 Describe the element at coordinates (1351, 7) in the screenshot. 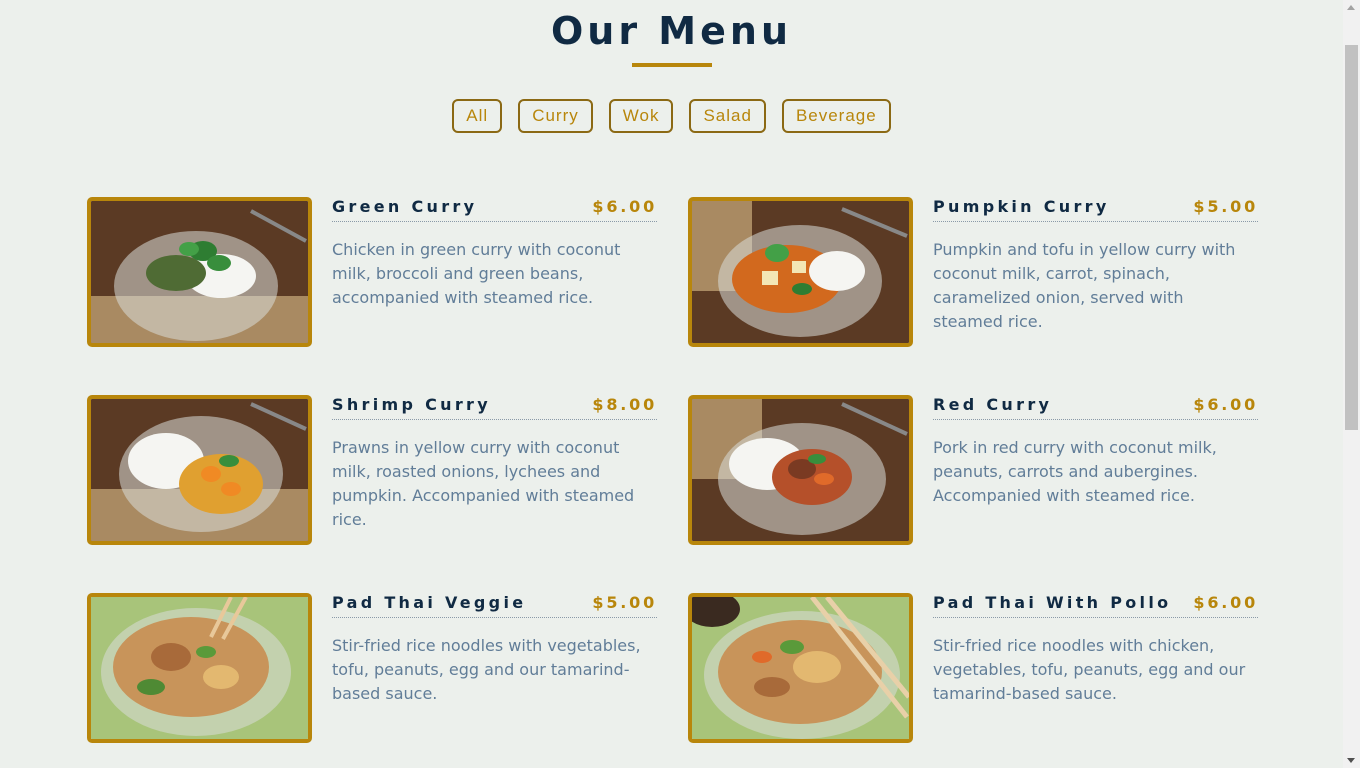

I see `scroll-up-icon` at that location.